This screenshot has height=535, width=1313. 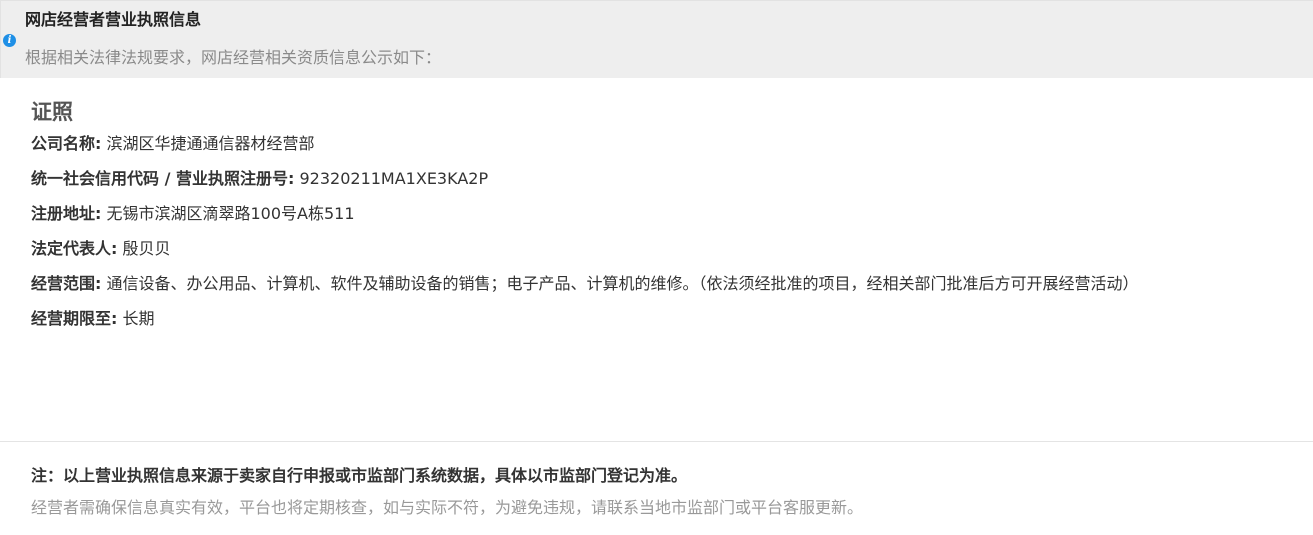 I want to click on info-value: 92320211MA1XE3KA2P, so click(x=394, y=178).